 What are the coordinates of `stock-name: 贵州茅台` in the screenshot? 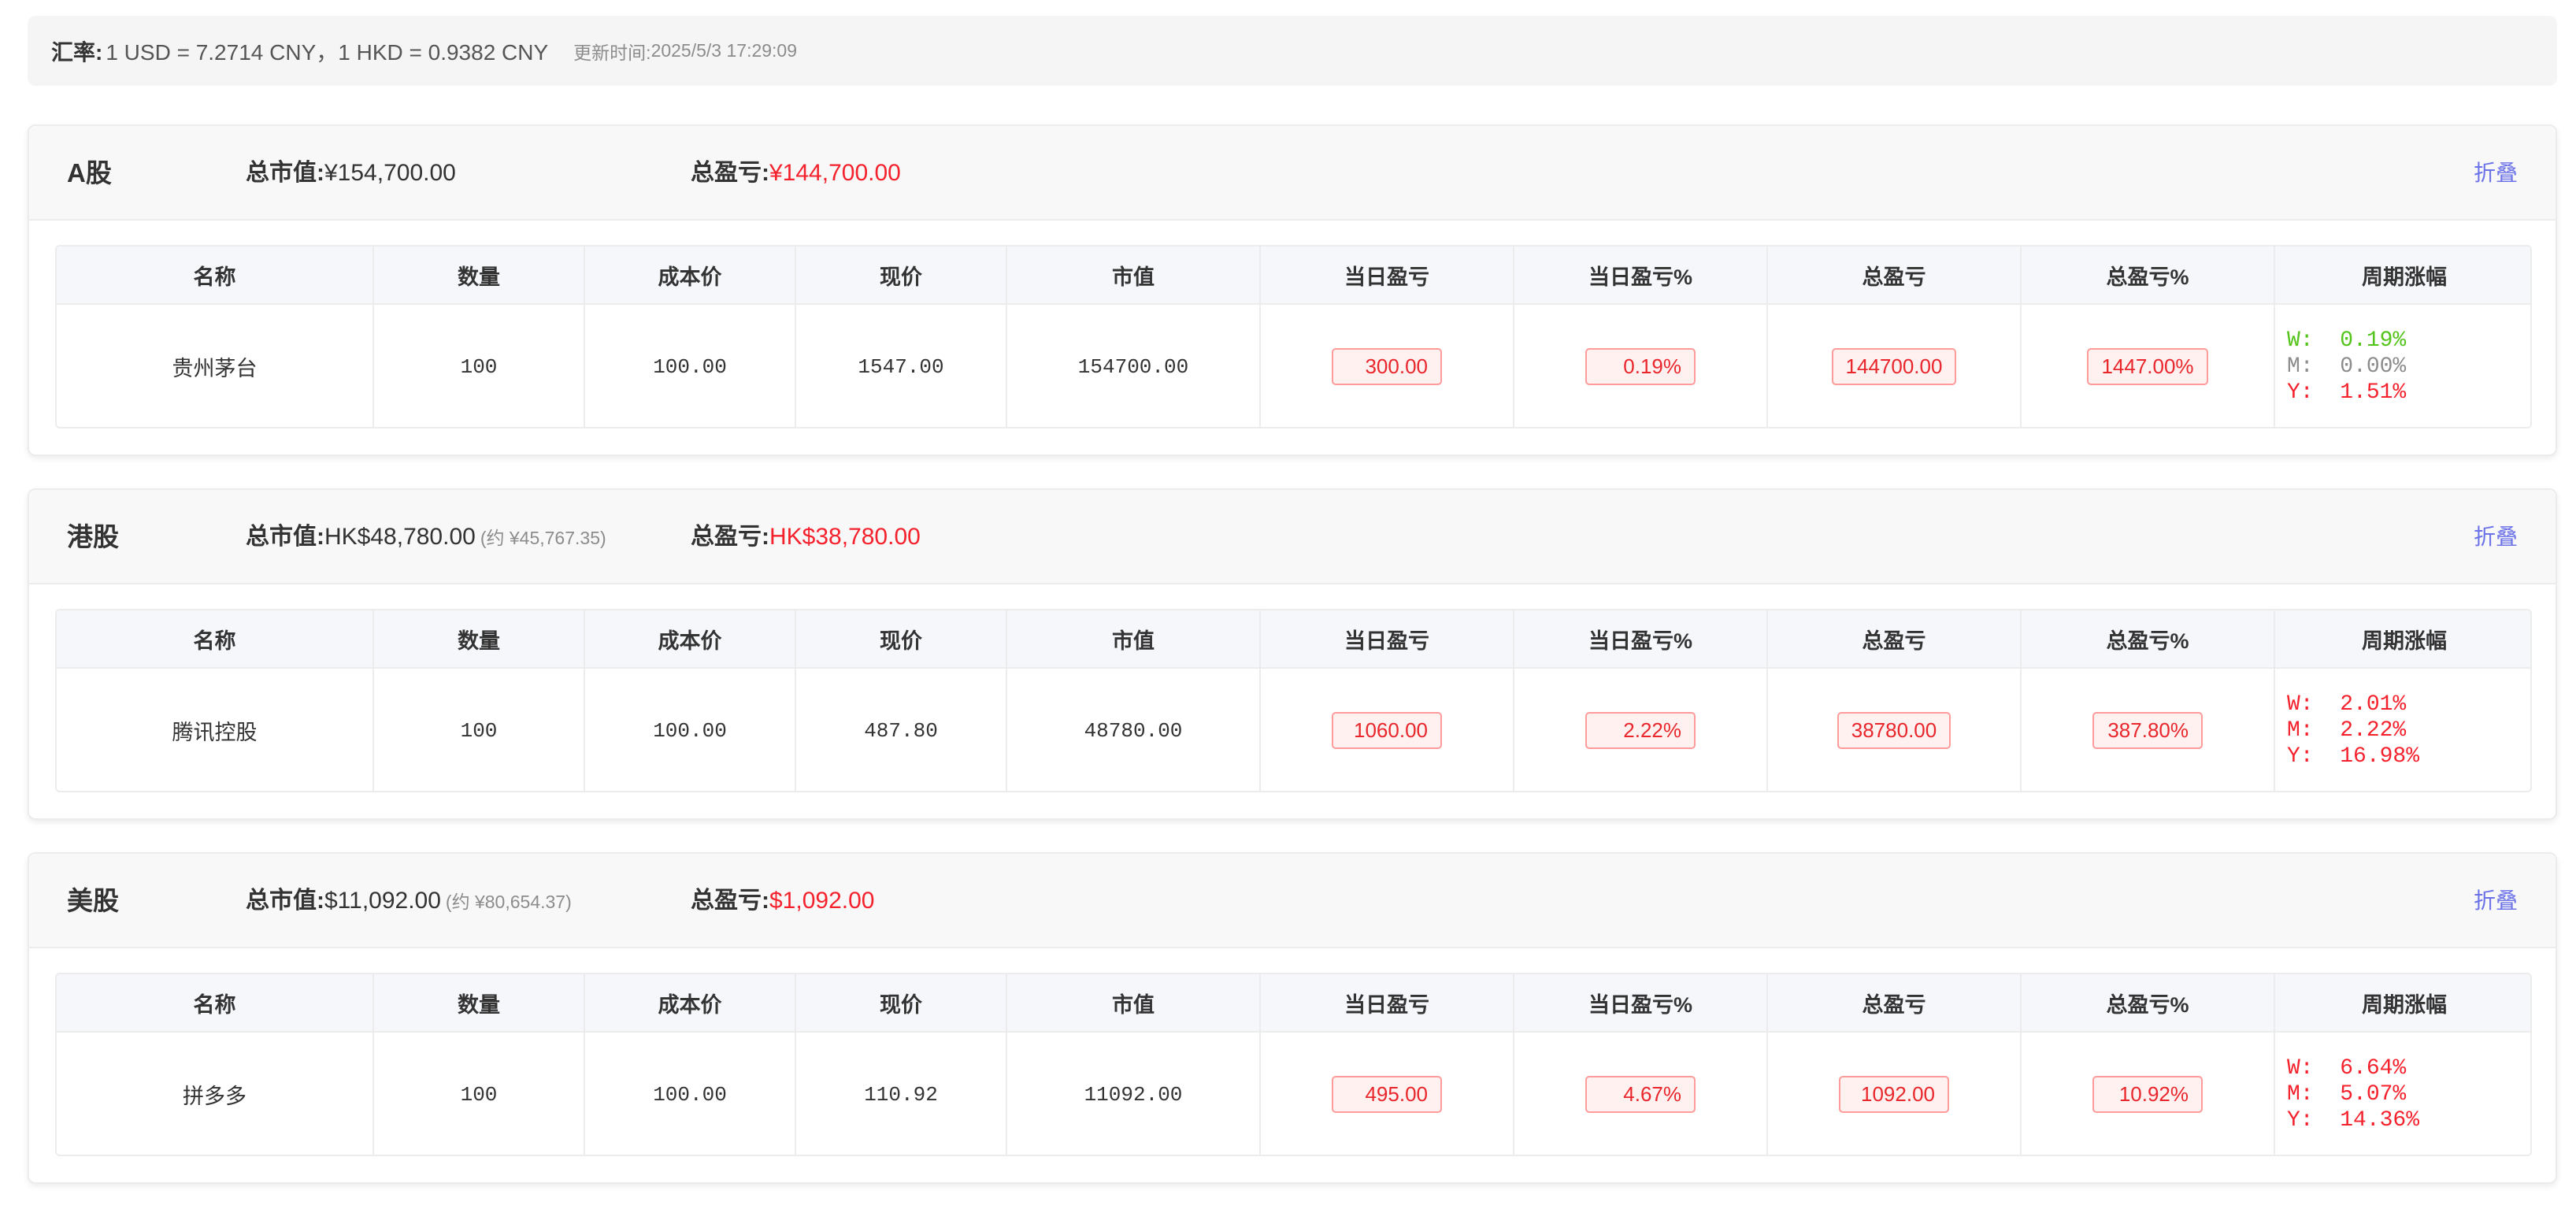 It's located at (215, 365).